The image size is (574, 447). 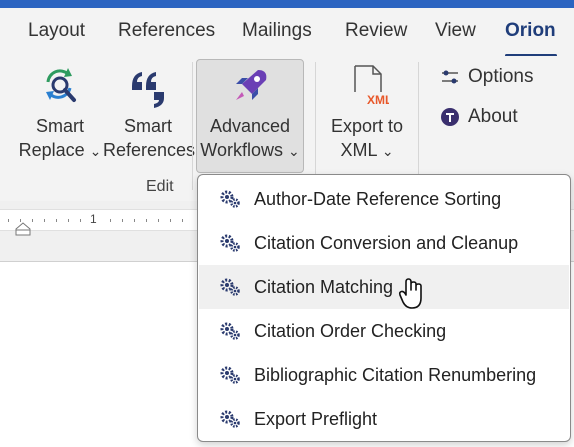 I want to click on sliders-icon, so click(x=450, y=77).